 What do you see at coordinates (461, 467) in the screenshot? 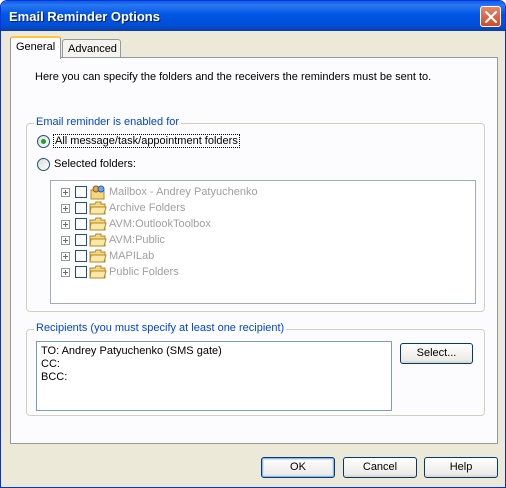
I see `help-button: Help` at bounding box center [461, 467].